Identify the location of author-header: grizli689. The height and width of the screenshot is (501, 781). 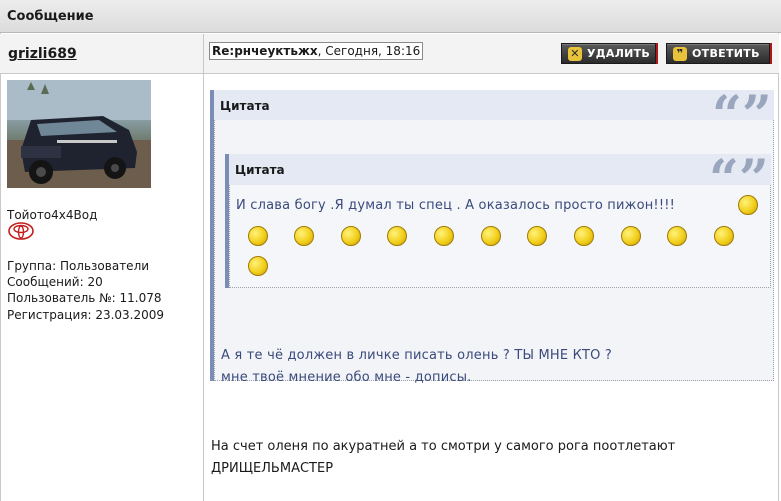
(102, 54).